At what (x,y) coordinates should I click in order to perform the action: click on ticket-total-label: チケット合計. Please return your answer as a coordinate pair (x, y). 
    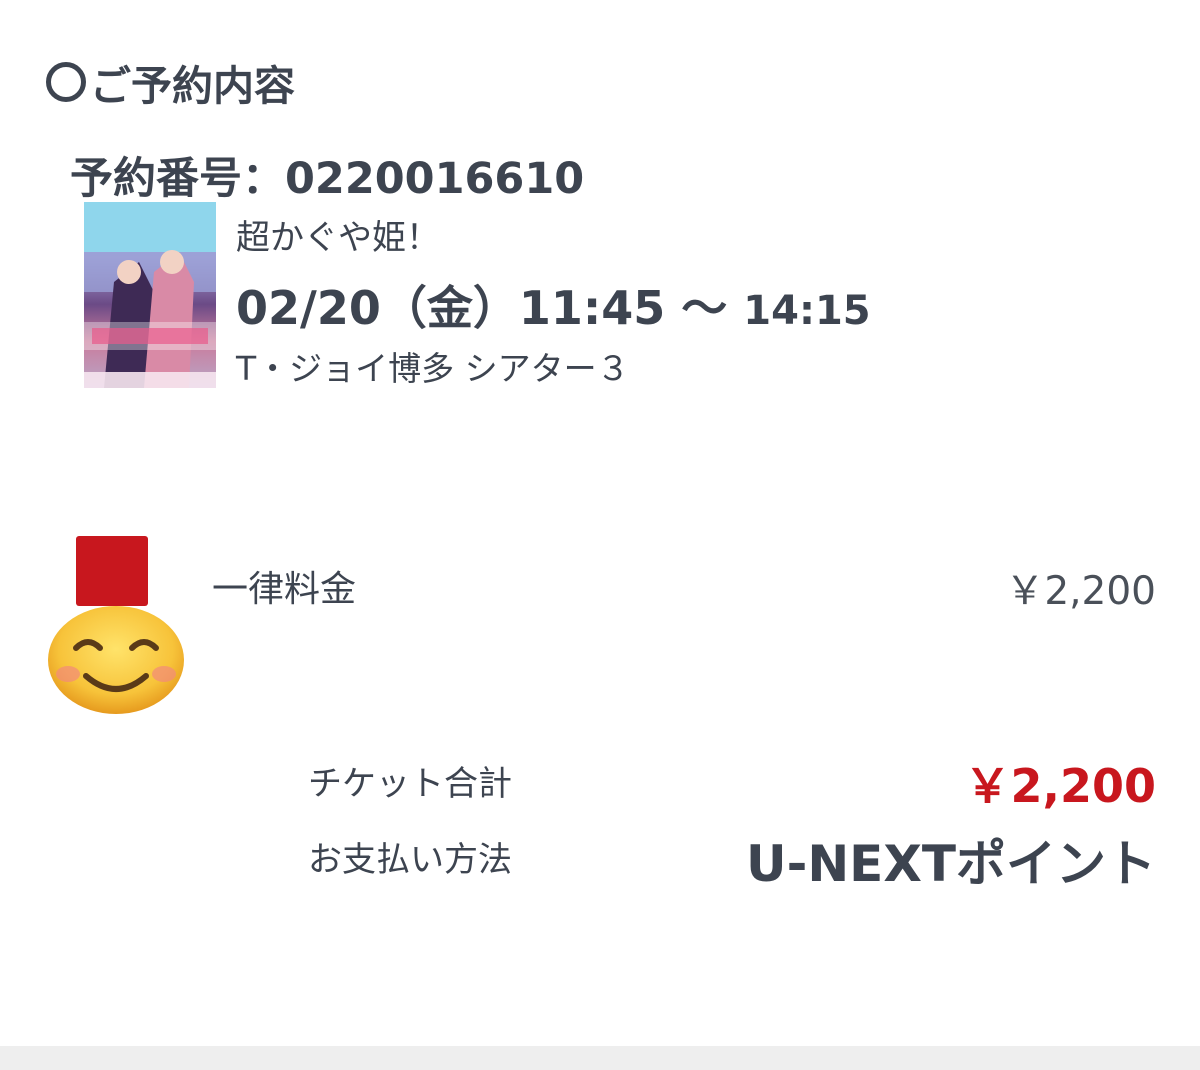
    Looking at the image, I should click on (410, 784).